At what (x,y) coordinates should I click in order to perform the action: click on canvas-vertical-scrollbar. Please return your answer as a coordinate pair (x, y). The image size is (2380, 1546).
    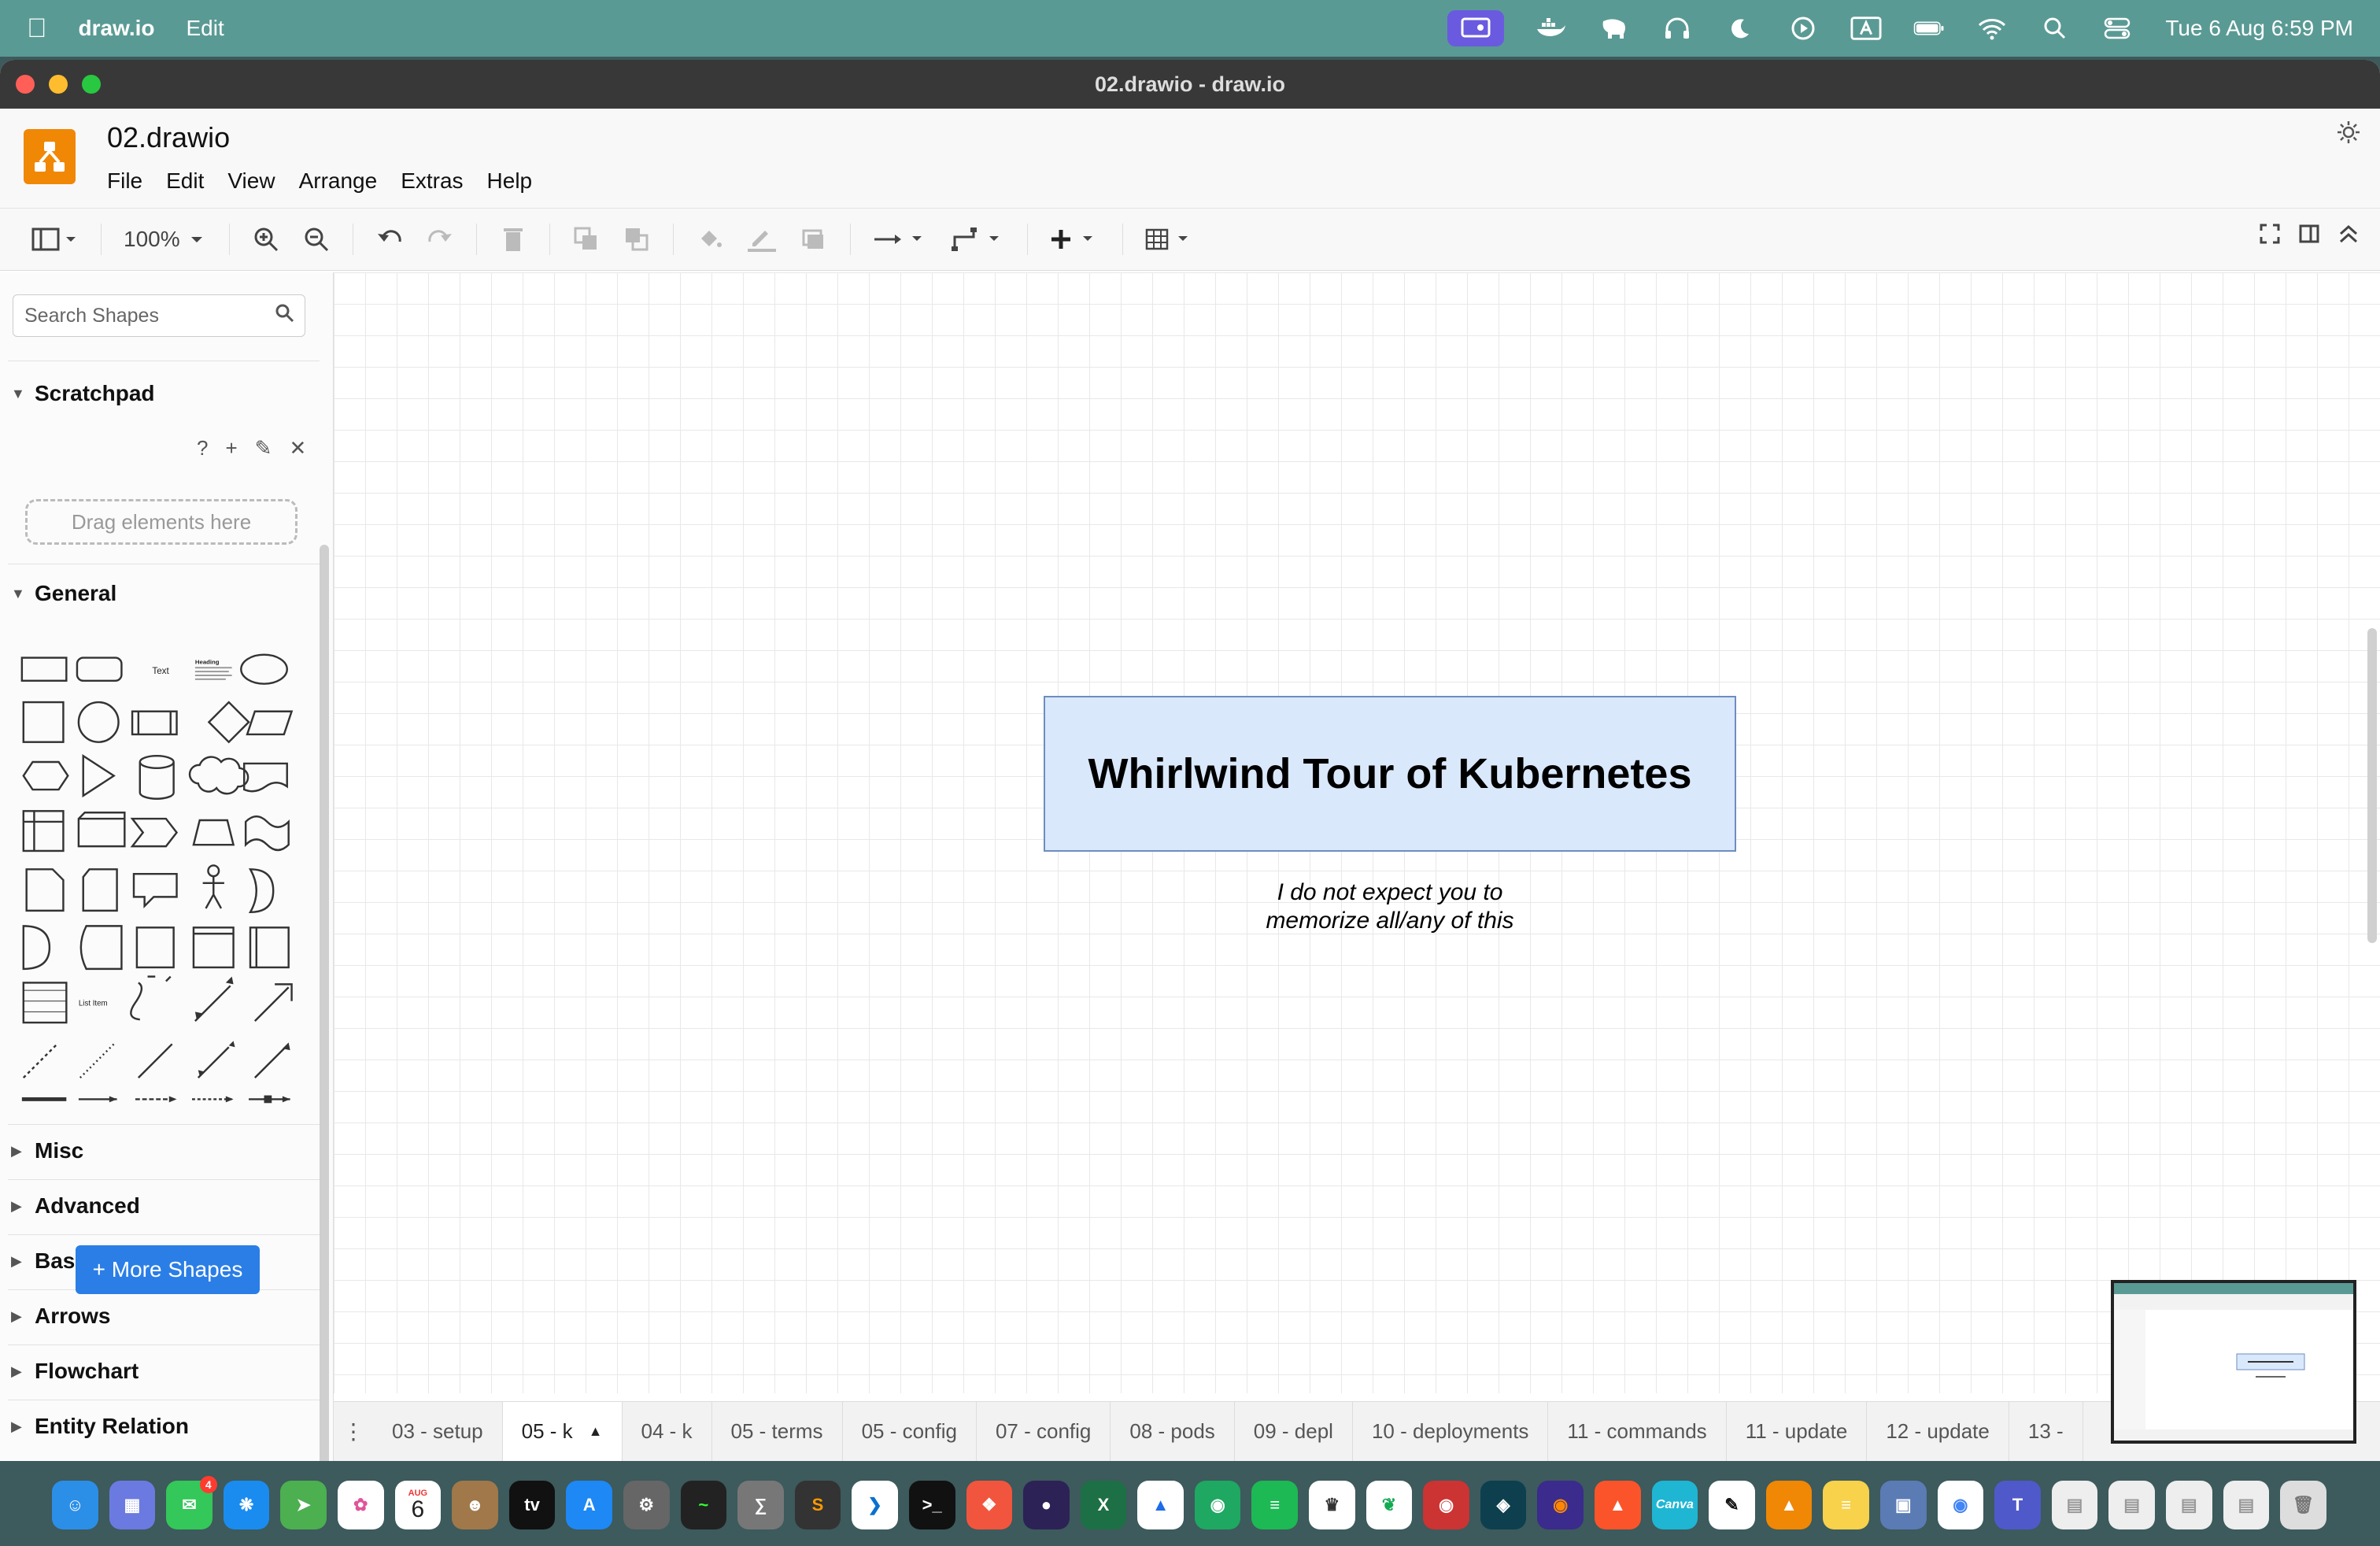
    Looking at the image, I should click on (2372, 785).